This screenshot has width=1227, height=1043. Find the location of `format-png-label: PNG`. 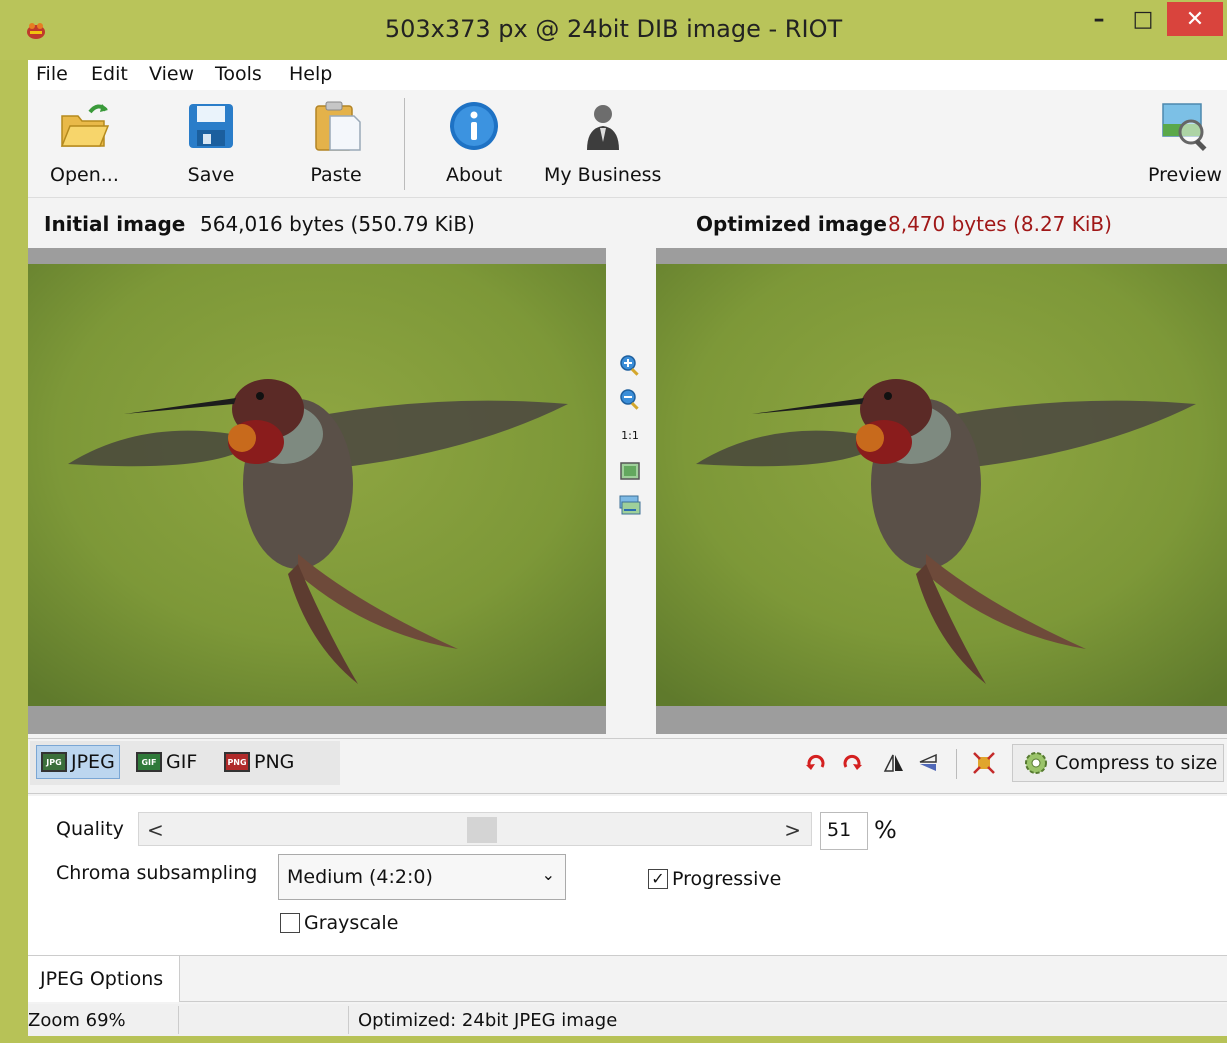

format-png-label: PNG is located at coordinates (274, 762).